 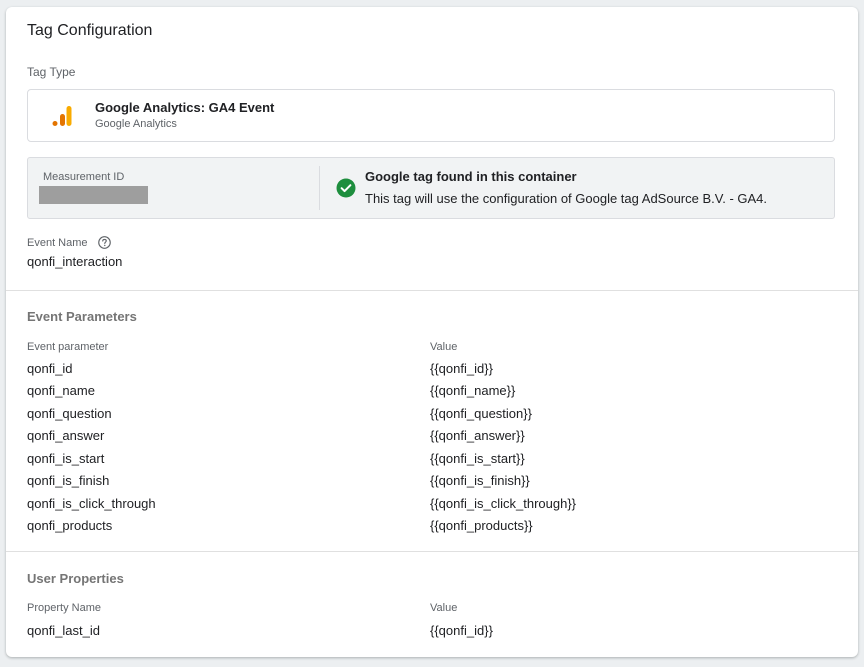 I want to click on table-row: qonfi_is_start {{qonfi_is_start}}, so click(x=427, y=461).